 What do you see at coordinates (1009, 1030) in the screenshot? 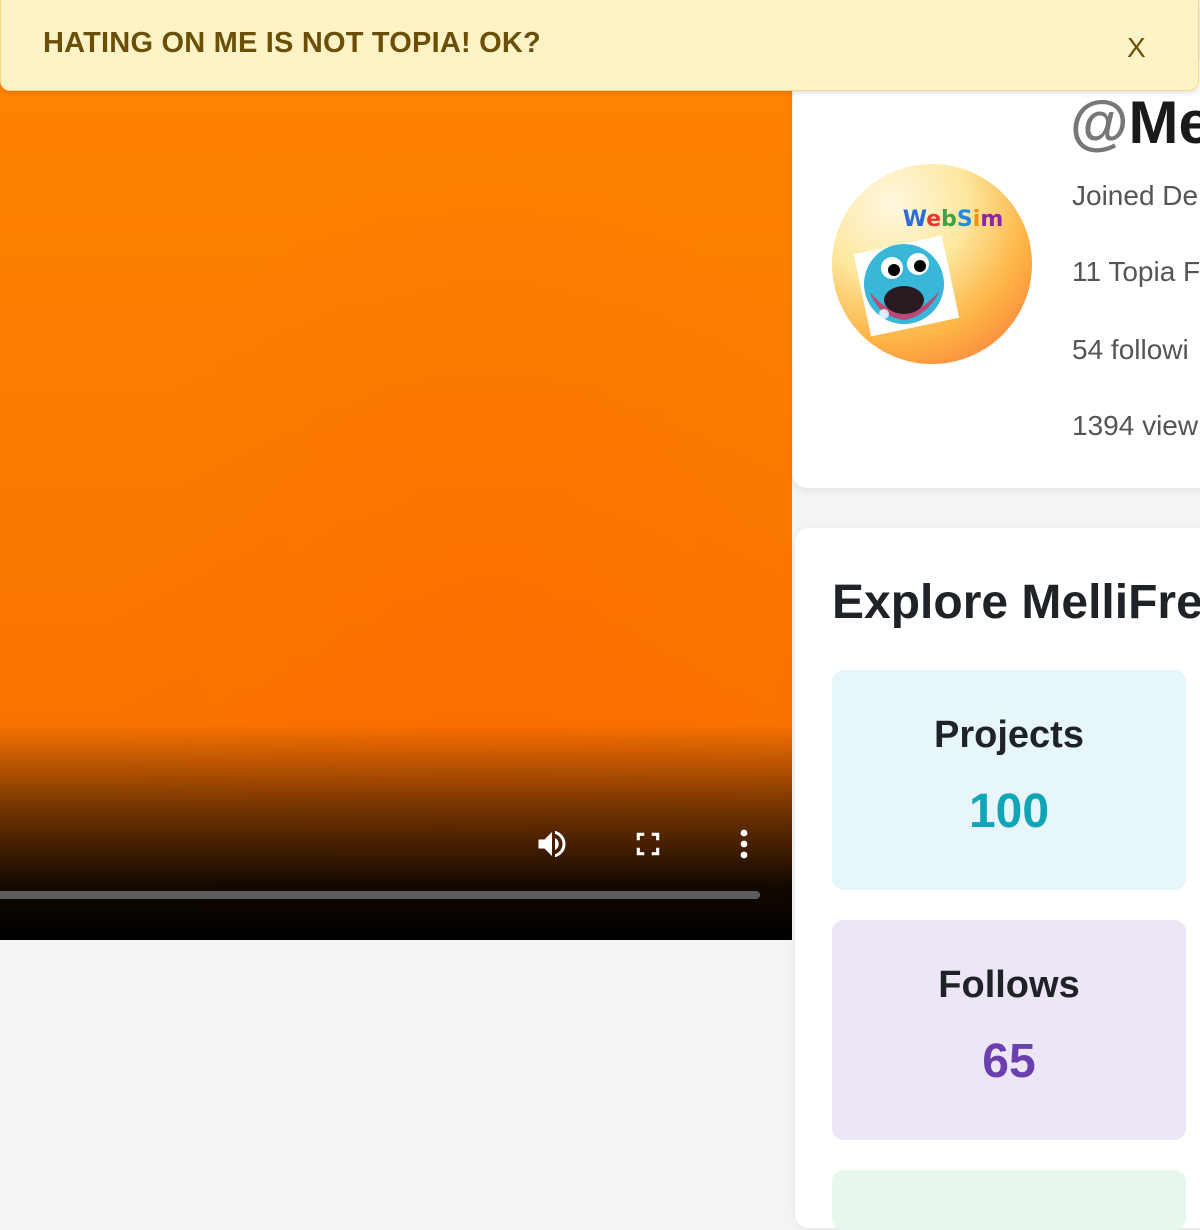
I see `follows-tile: Follows 65` at bounding box center [1009, 1030].